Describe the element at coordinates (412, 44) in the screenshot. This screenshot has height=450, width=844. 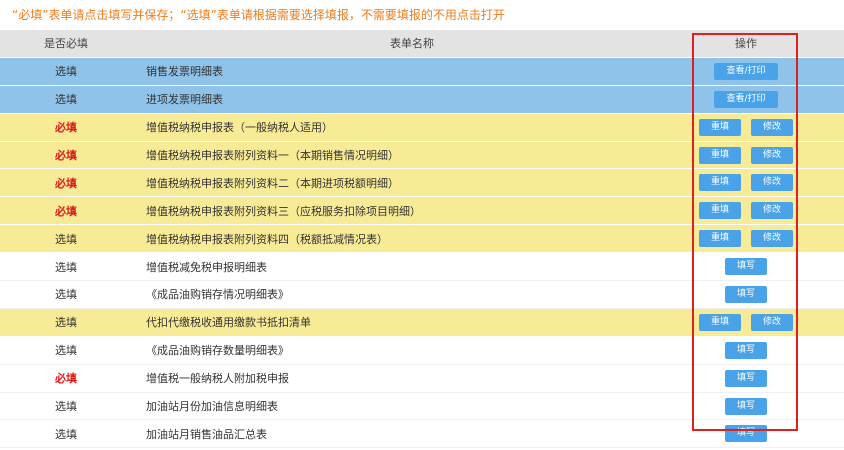
I see `header-form-name: 表单名称` at that location.